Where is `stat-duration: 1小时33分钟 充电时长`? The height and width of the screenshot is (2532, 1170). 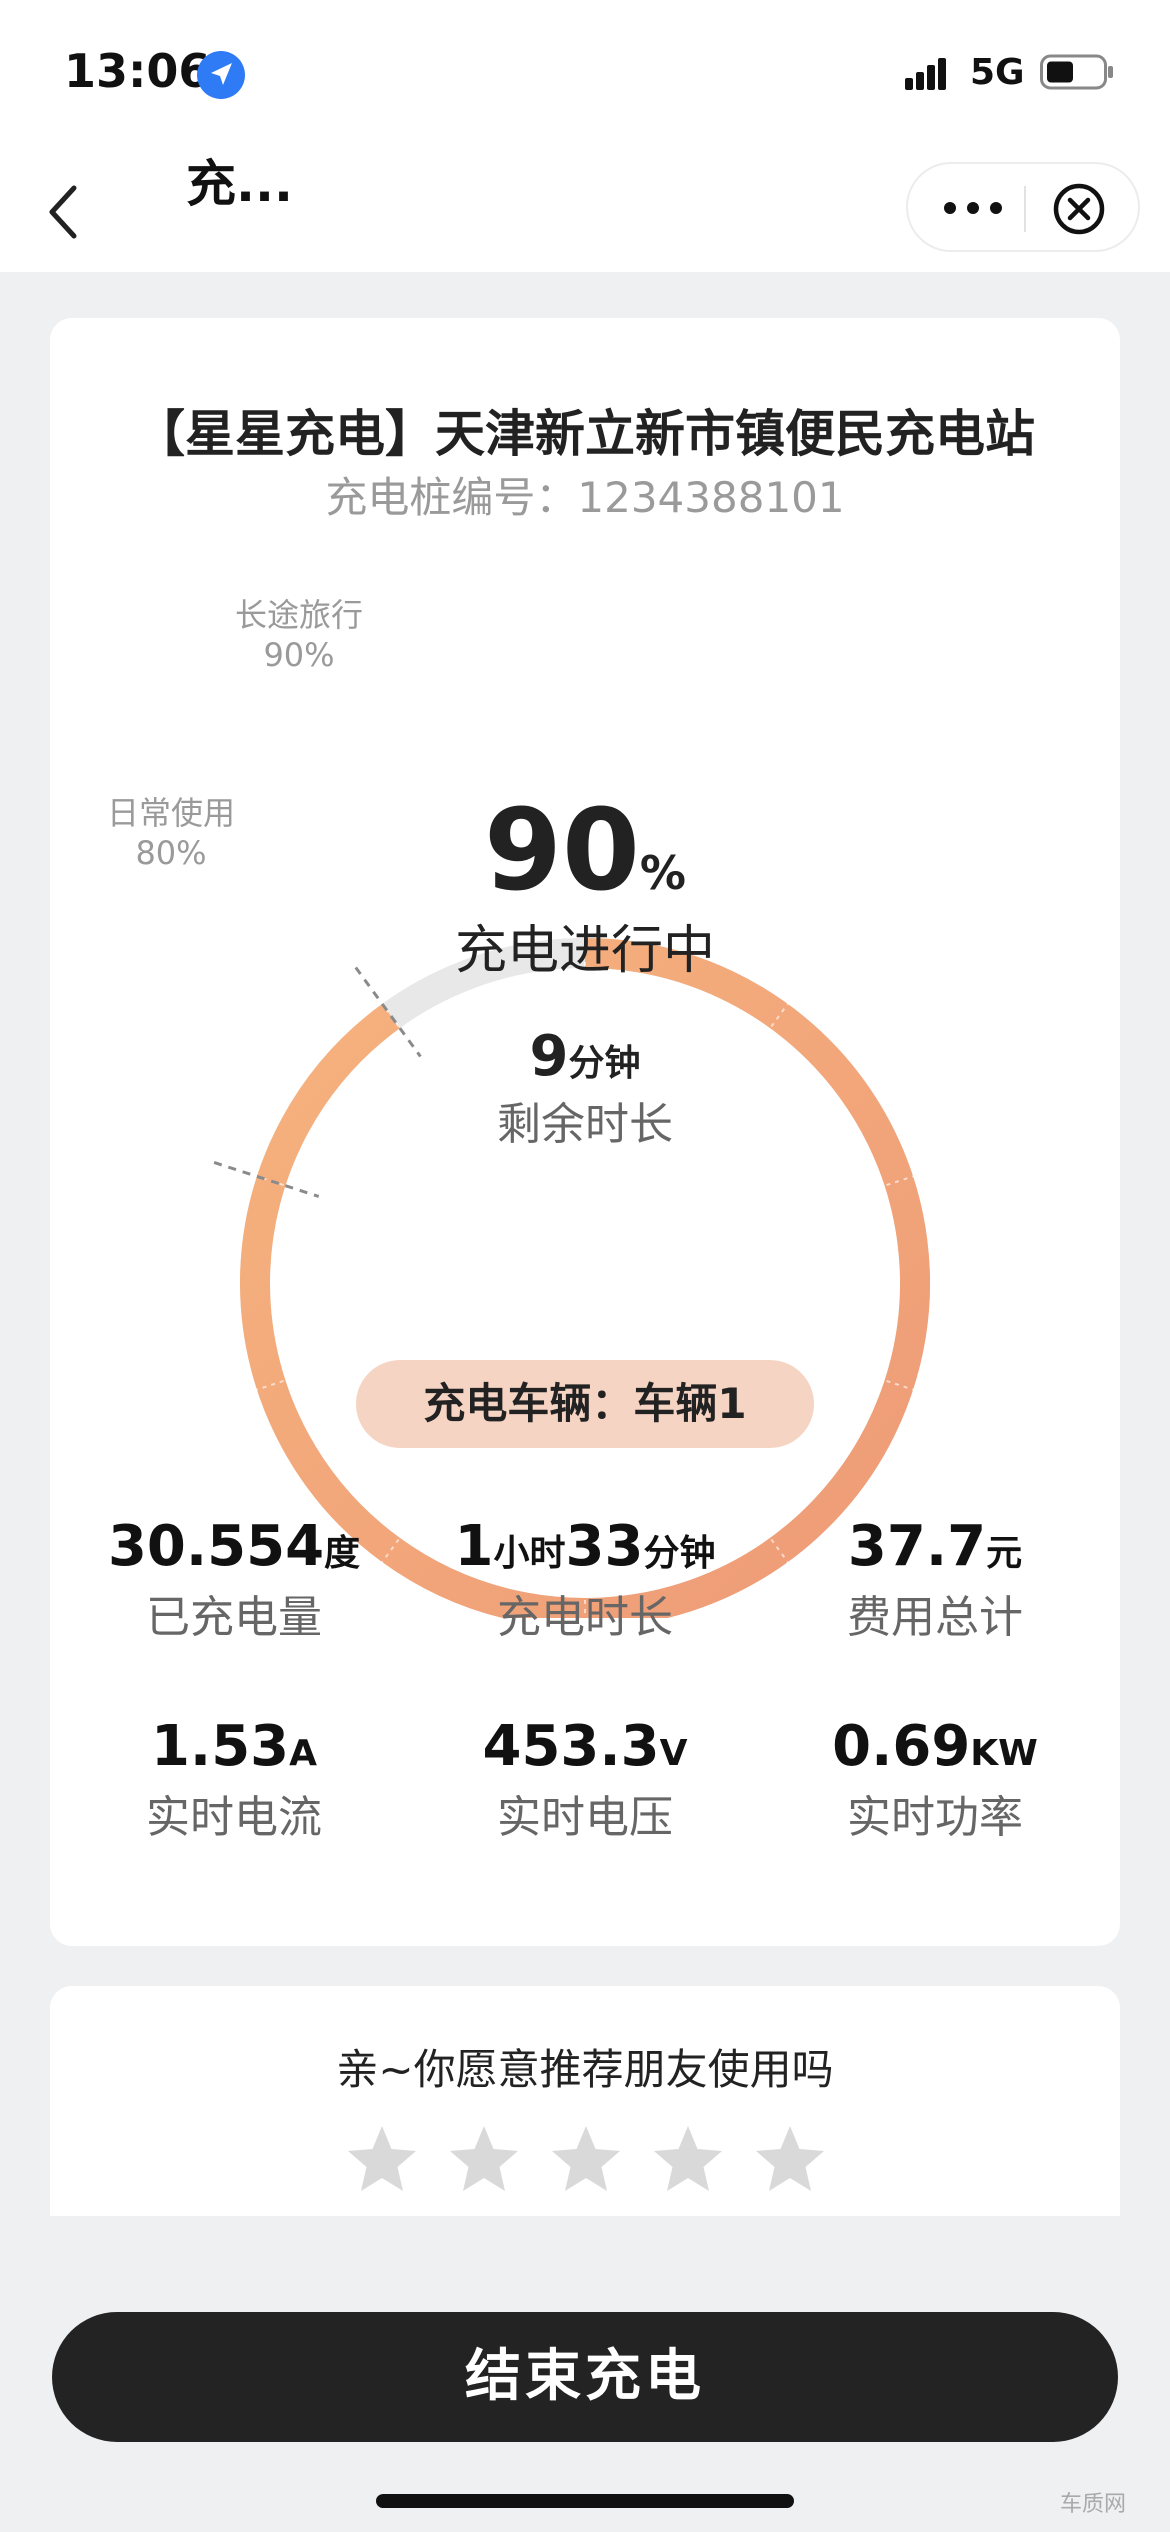
stat-duration: 1小时33分钟 充电时长 is located at coordinates (585, 1579).